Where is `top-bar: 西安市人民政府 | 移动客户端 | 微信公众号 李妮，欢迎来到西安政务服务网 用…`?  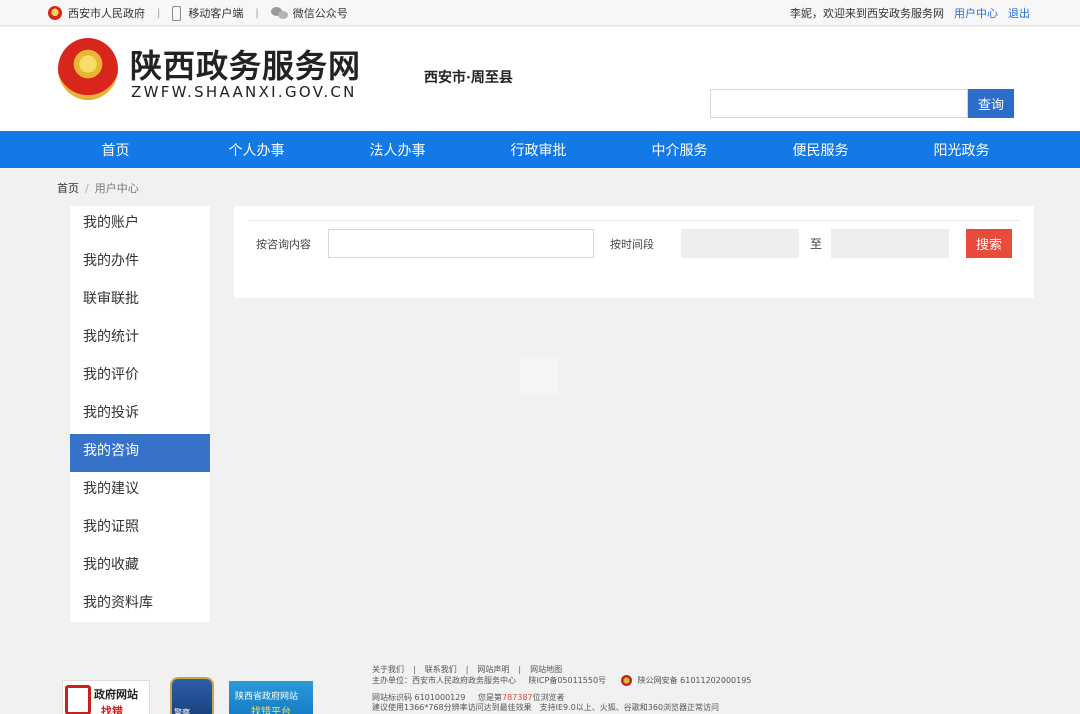
top-bar: 西安市人民政府 | 移动客户端 | 微信公众号 李妮，欢迎来到西安政务服务网 用… is located at coordinates (540, 13).